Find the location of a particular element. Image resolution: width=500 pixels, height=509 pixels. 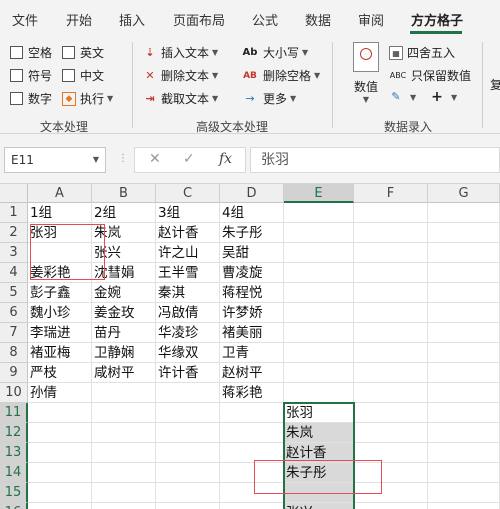

row-header-5: 5 is located at coordinates (14, 293).